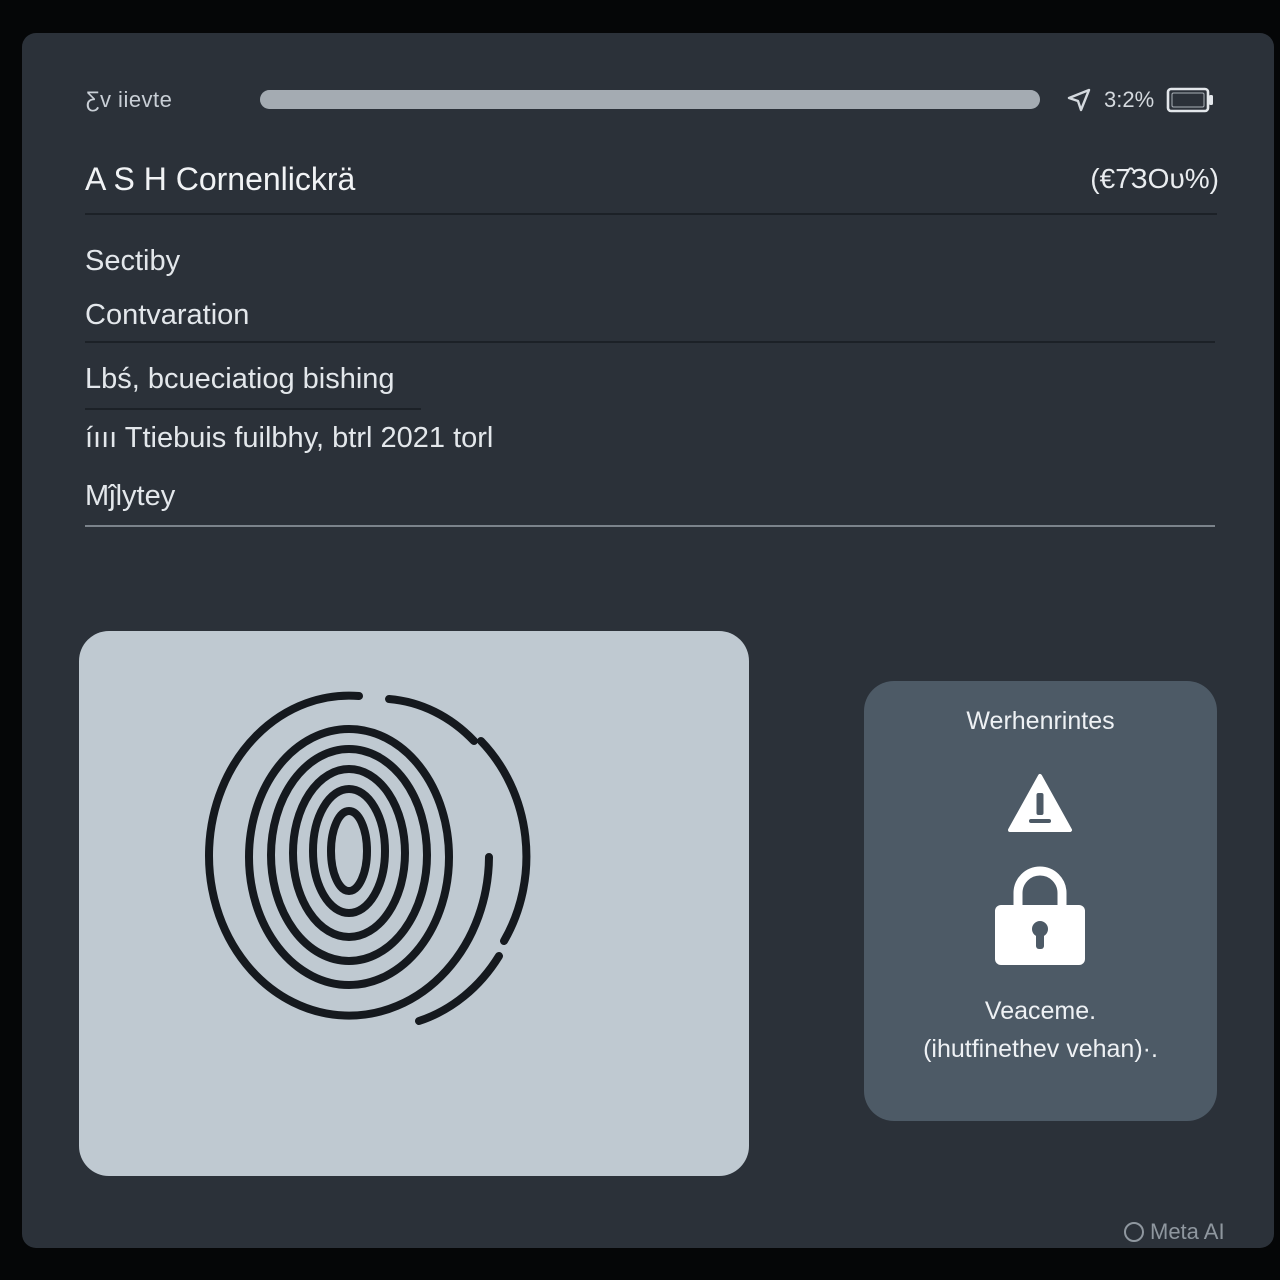  I want to click on header-meta: (€7̂ЗΟυ%), so click(1154, 178).